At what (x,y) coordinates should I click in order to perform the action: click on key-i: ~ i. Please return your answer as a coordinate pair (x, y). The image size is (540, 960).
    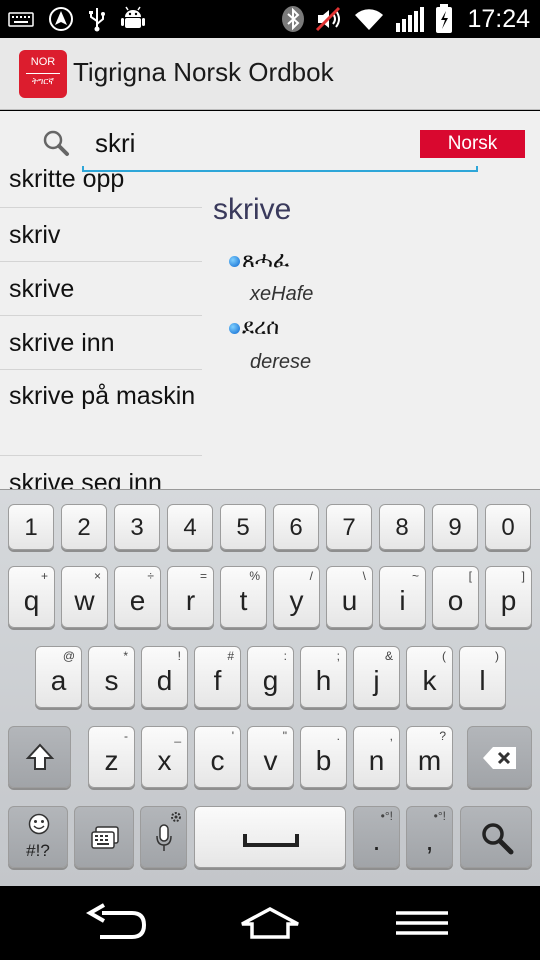
    Looking at the image, I should click on (402, 597).